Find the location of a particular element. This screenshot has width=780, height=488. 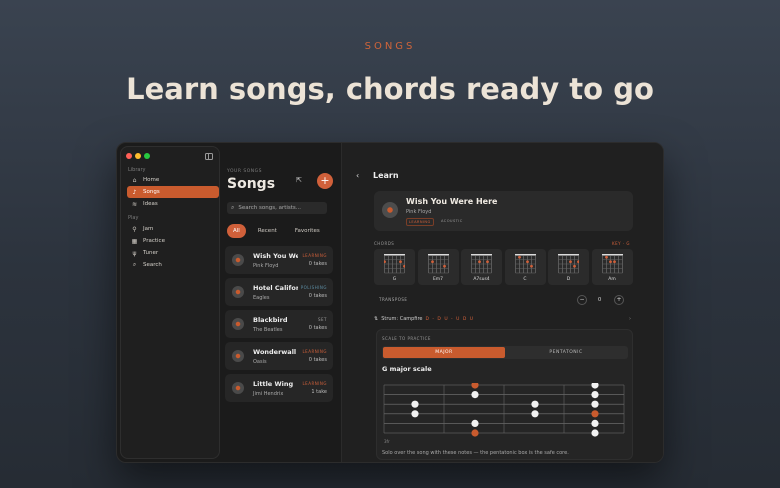

waveform-icon: ≋ is located at coordinates (134, 204).